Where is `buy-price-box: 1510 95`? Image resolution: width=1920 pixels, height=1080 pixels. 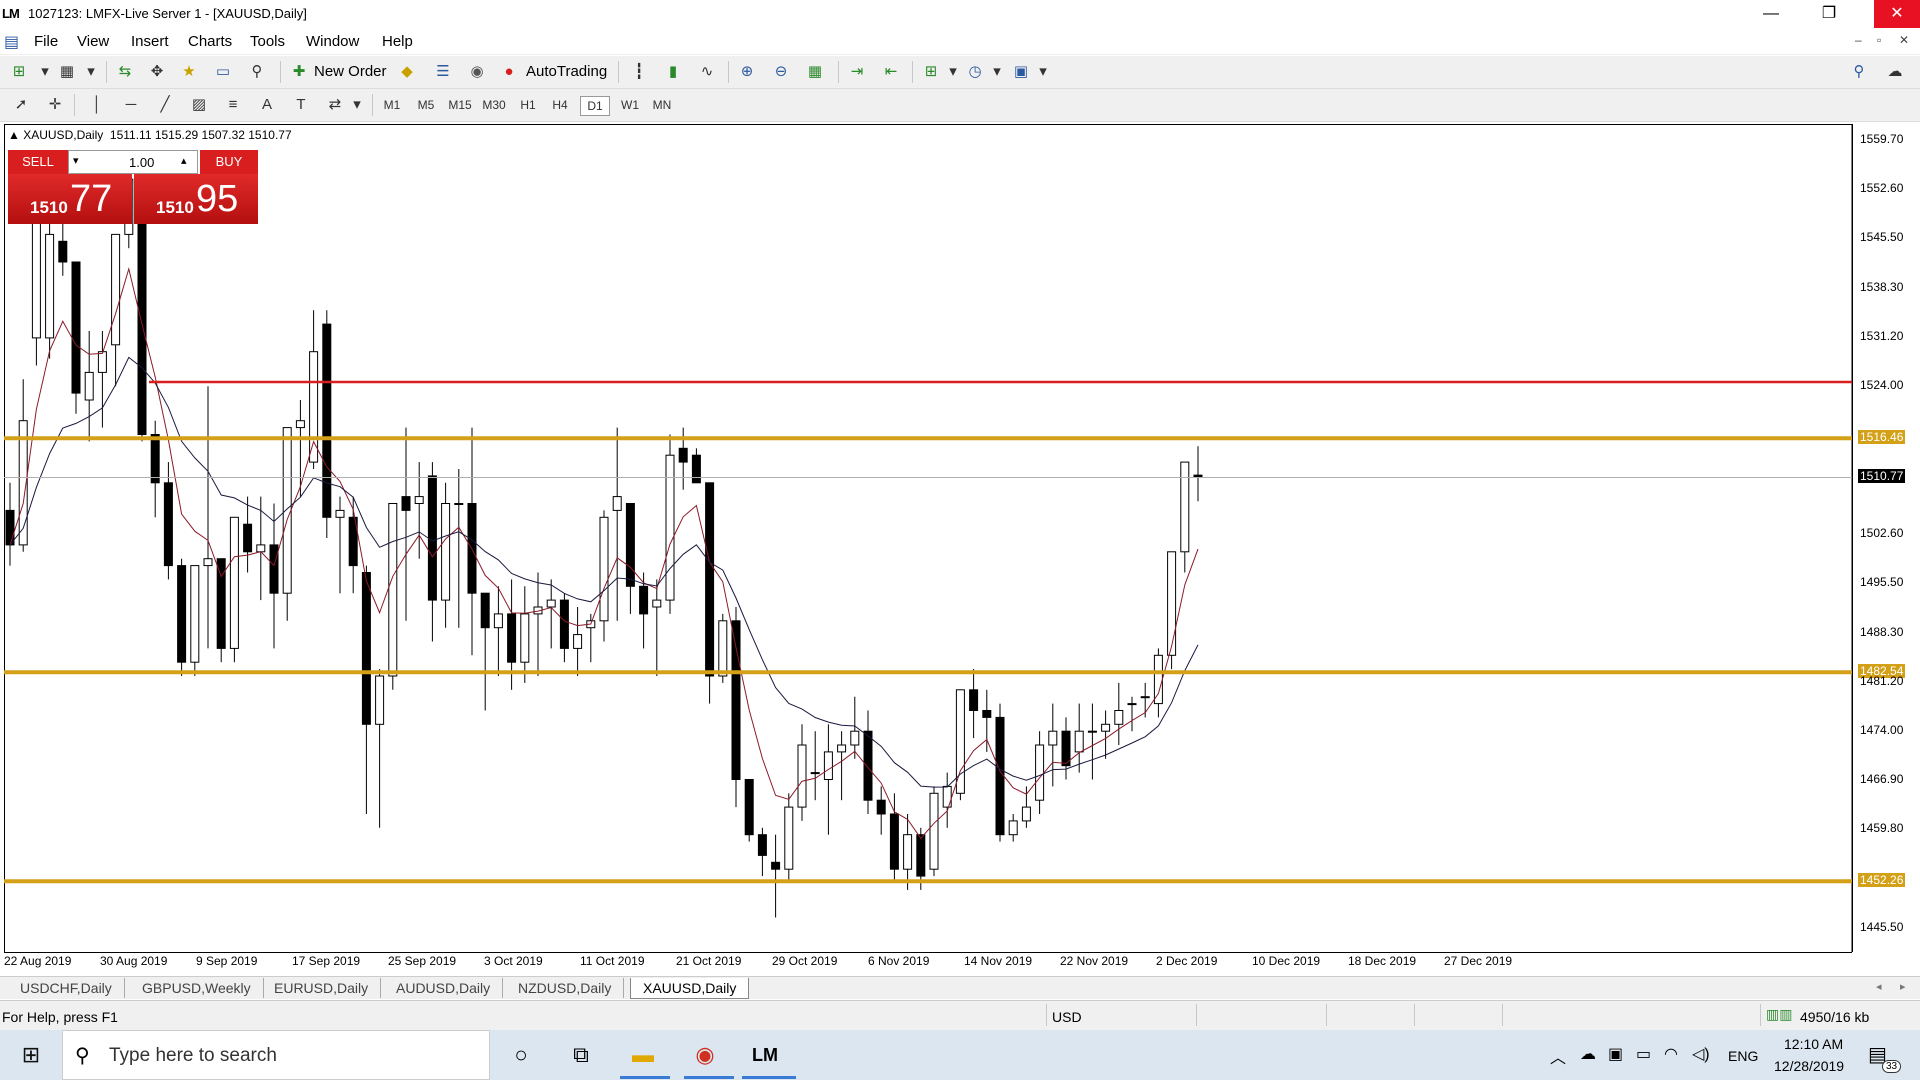
buy-price-box: 1510 95 is located at coordinates (196, 199).